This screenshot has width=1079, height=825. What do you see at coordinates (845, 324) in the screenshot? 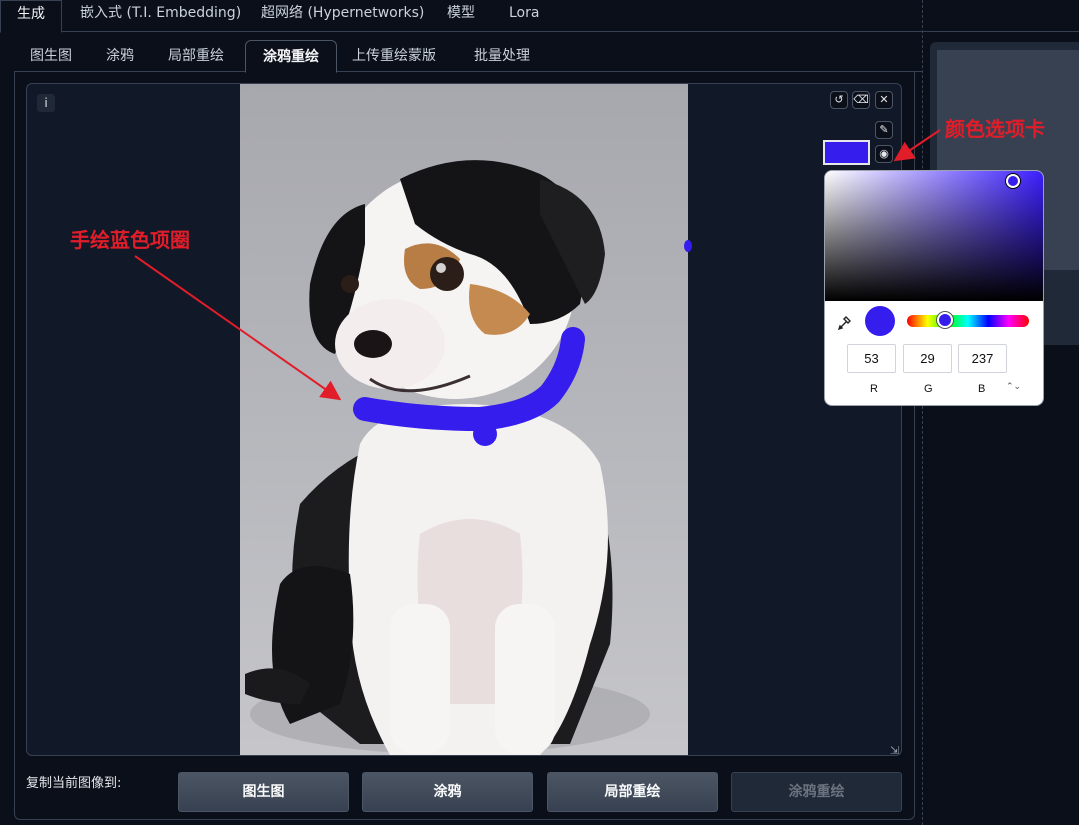
I see `eyedropper-icon` at bounding box center [845, 324].